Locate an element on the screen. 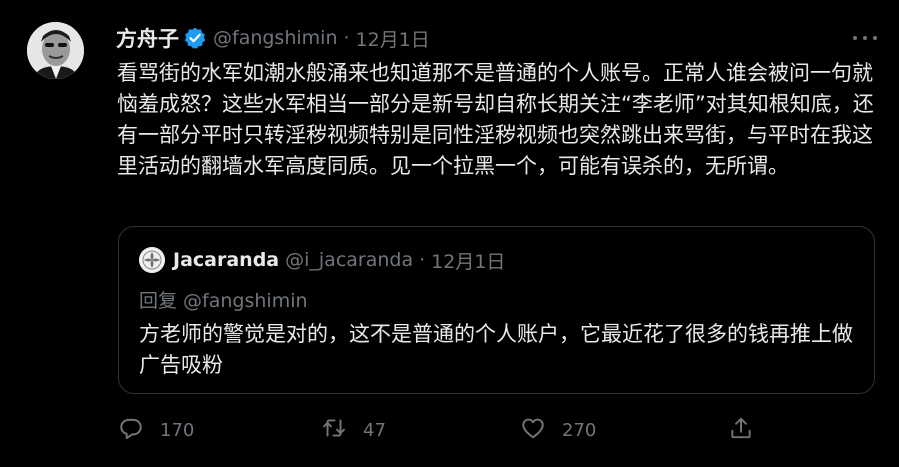  author-name: 方舟子 is located at coordinates (147, 38).